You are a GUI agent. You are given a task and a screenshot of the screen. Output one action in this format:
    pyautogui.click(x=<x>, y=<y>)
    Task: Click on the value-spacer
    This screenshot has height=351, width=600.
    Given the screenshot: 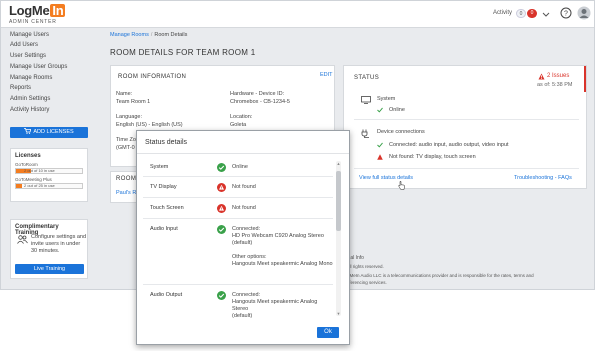 What is the action you would take?
    pyautogui.click(x=282, y=250)
    